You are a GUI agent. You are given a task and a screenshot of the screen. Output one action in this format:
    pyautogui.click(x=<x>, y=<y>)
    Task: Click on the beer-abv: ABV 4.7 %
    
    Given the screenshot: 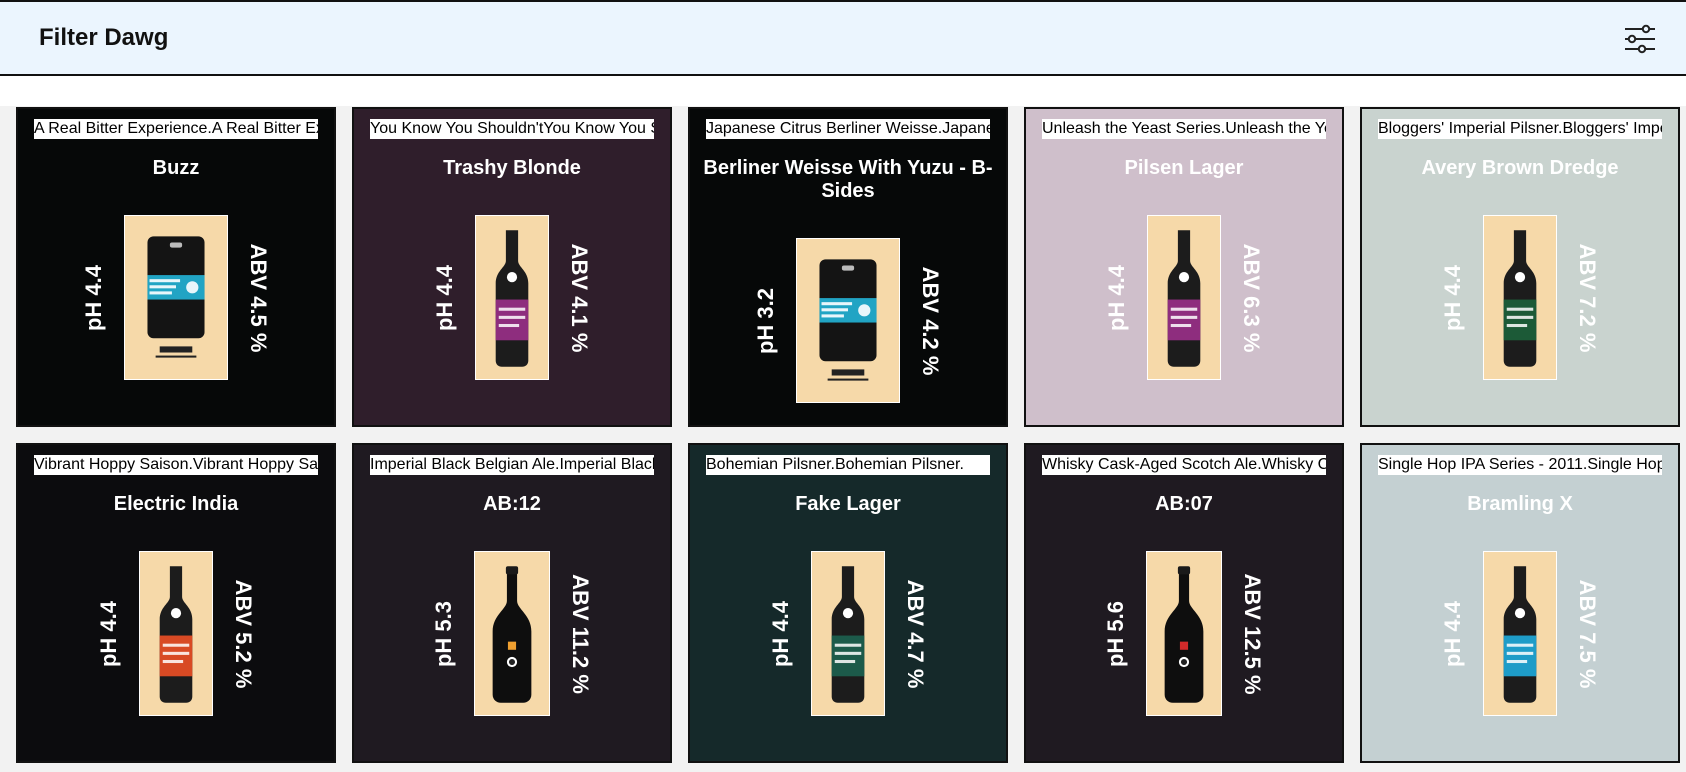 What is the action you would take?
    pyautogui.click(x=915, y=633)
    